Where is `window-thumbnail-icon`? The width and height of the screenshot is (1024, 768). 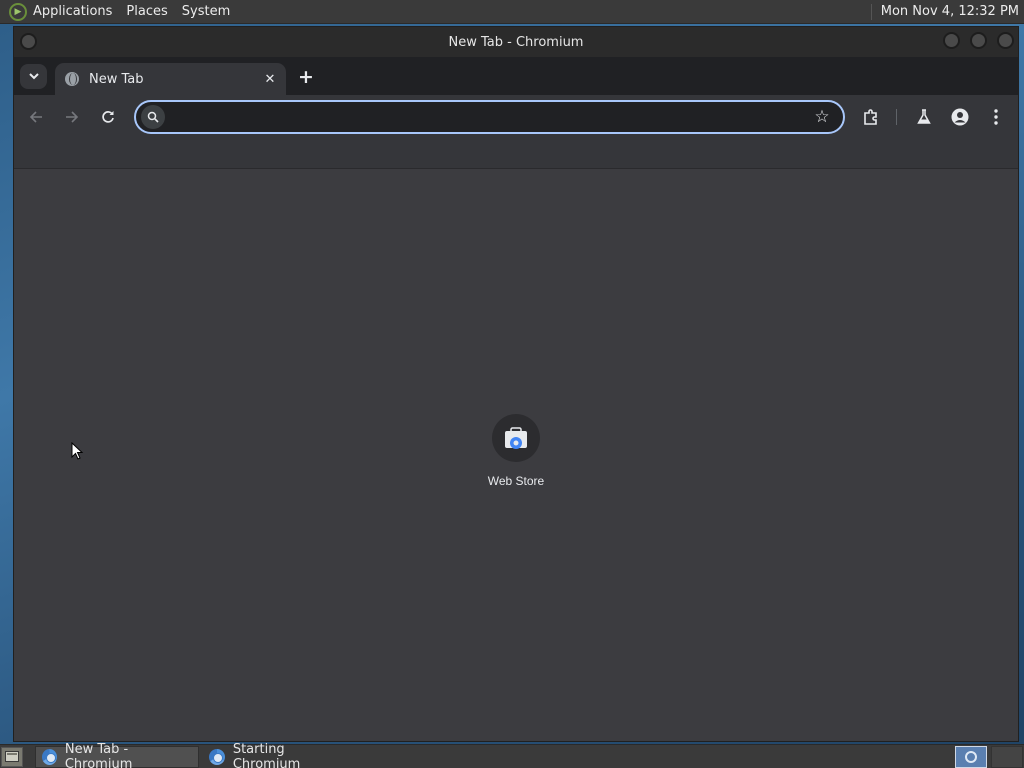
window-thumbnail-icon is located at coordinates (971, 756).